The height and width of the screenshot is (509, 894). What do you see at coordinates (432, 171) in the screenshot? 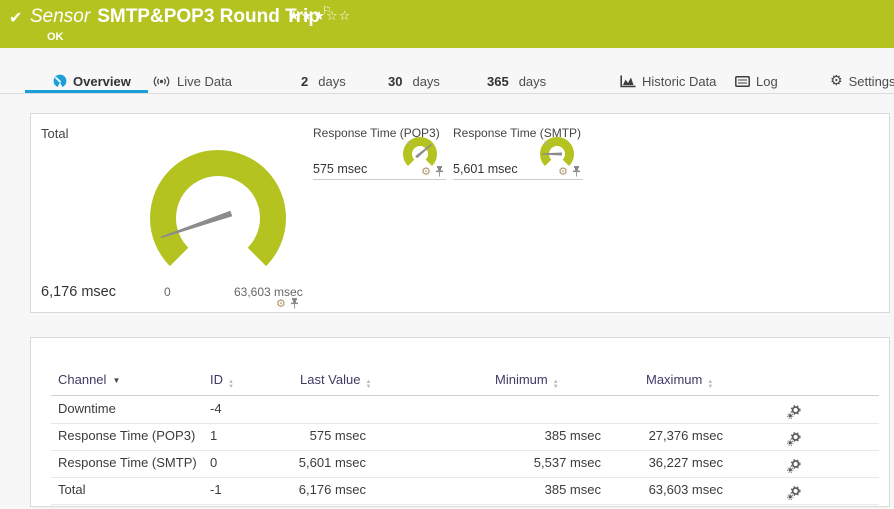
I see `pop3-gauge-actions: ⚙` at bounding box center [432, 171].